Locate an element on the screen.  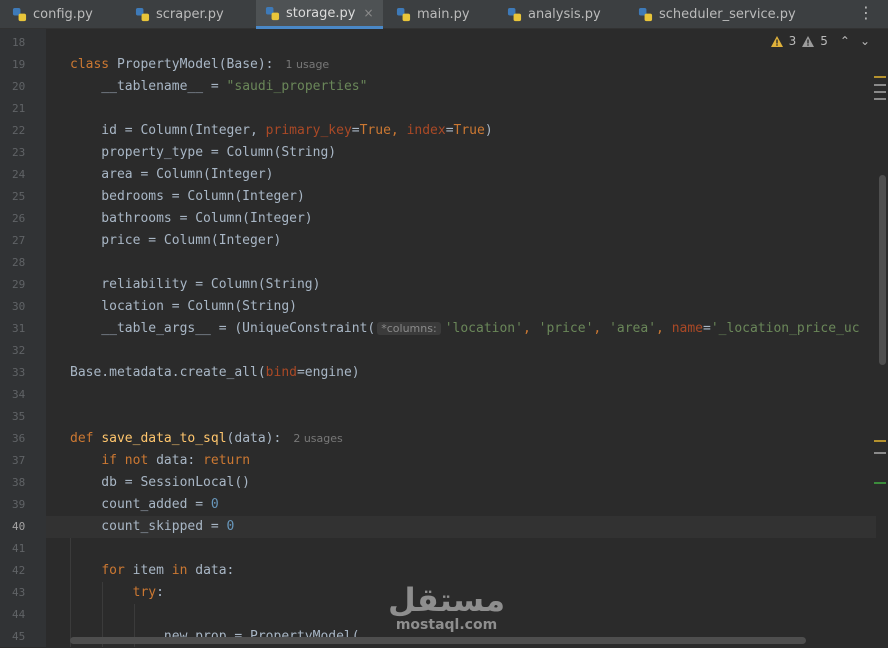
code-line-36: def save_data_to_sql(data): 2 usages is located at coordinates (206, 439).